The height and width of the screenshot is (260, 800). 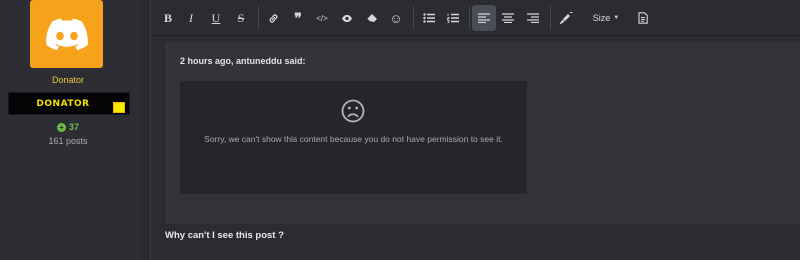 I want to click on align-center-icon, so click(x=508, y=18).